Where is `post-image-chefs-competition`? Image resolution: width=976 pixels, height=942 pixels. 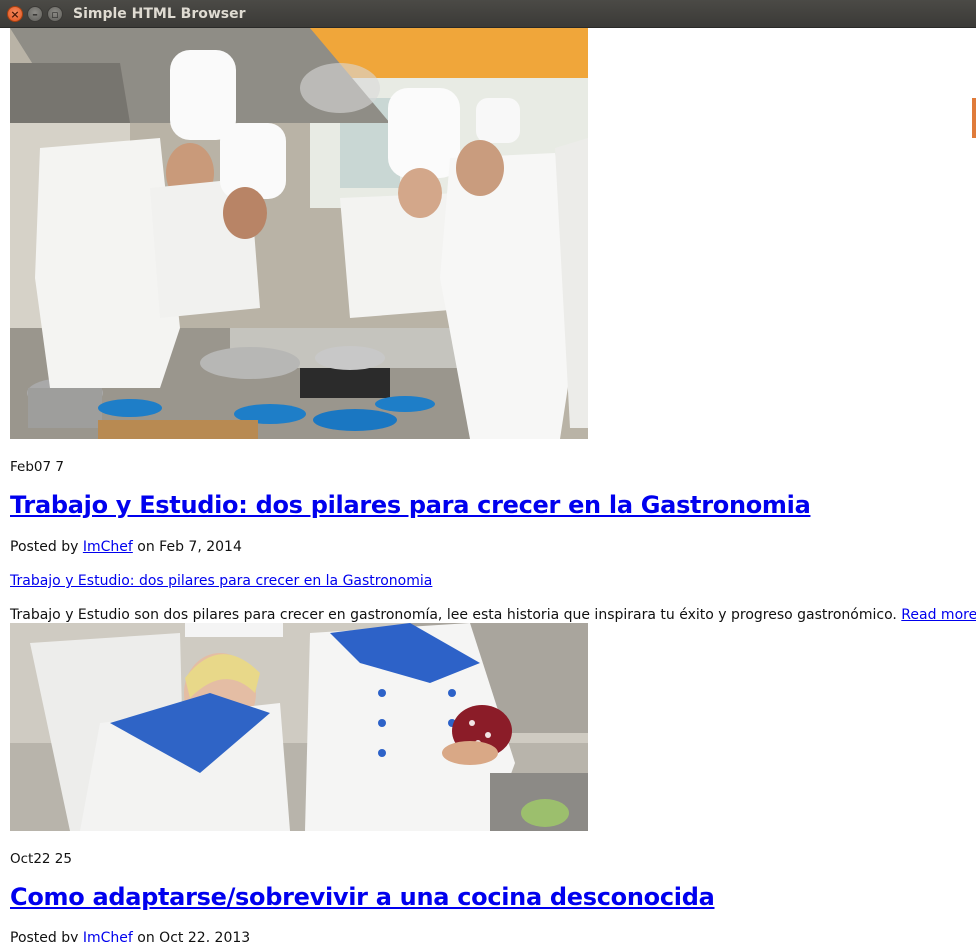
post-image-chefs-competition is located at coordinates (299, 727).